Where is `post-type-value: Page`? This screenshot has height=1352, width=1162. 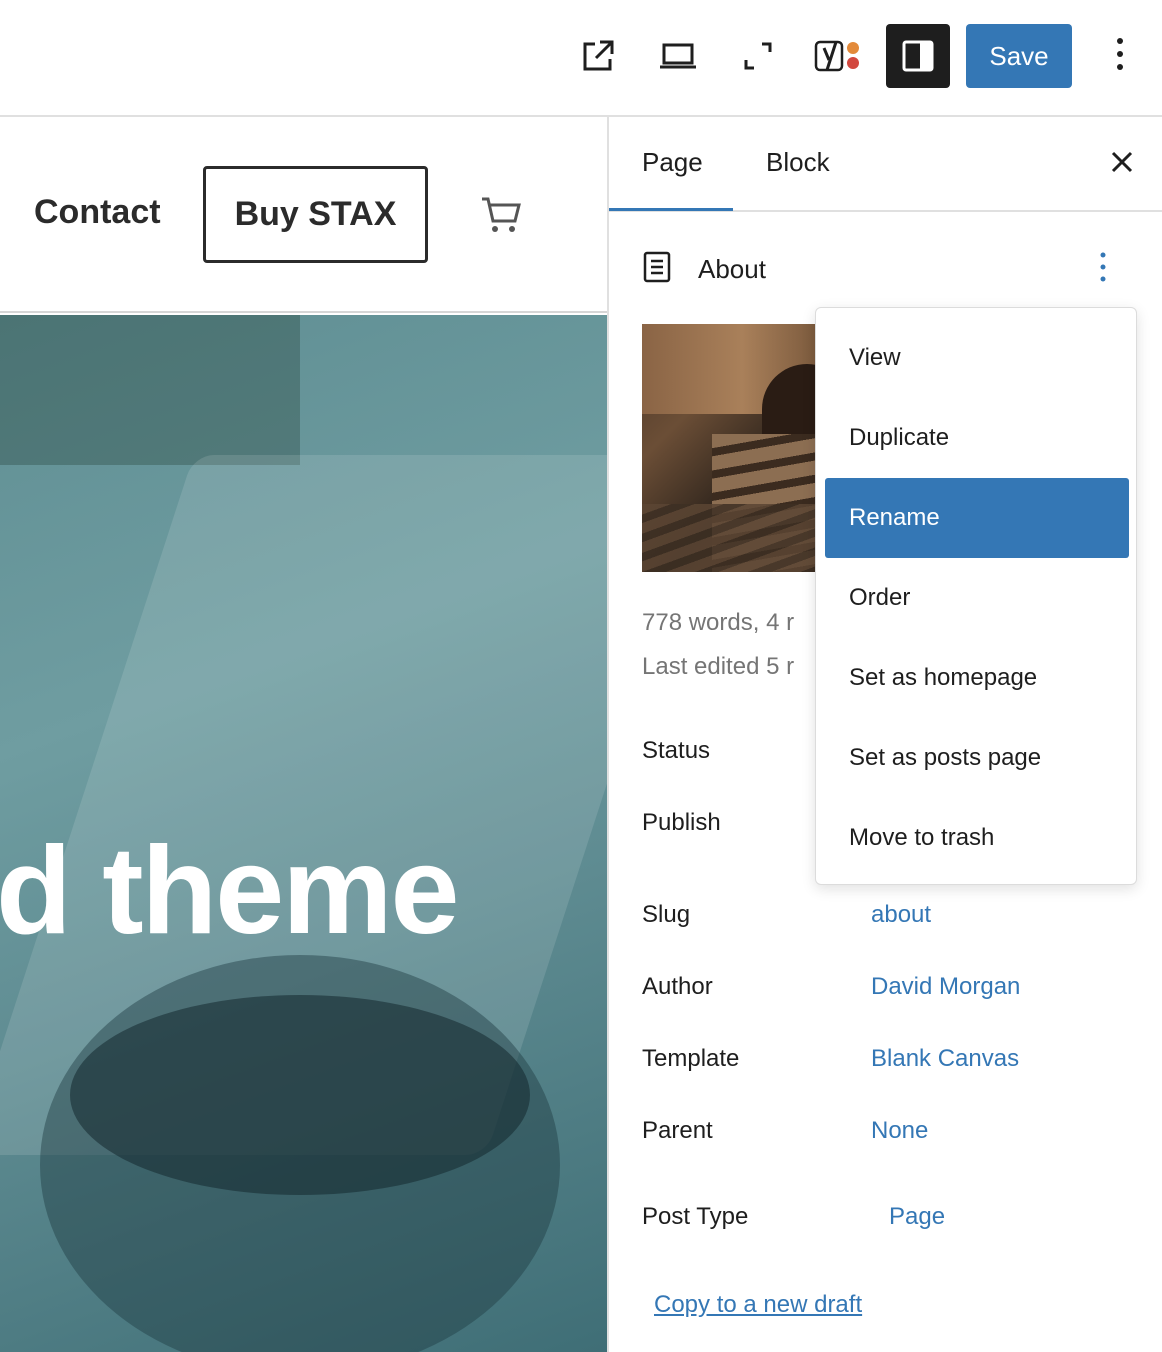 post-type-value: Page is located at coordinates (917, 1217).